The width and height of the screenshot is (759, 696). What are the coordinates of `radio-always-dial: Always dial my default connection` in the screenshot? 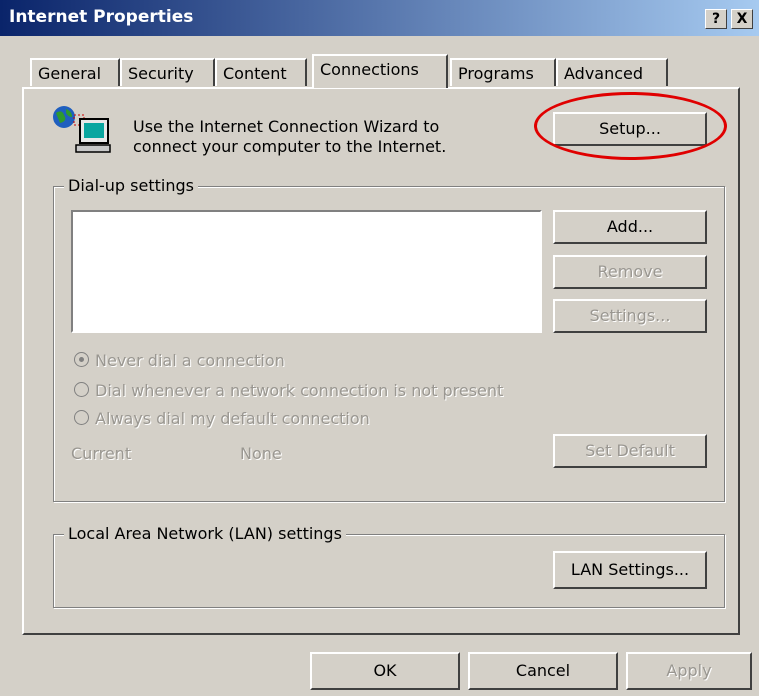 It's located at (222, 418).